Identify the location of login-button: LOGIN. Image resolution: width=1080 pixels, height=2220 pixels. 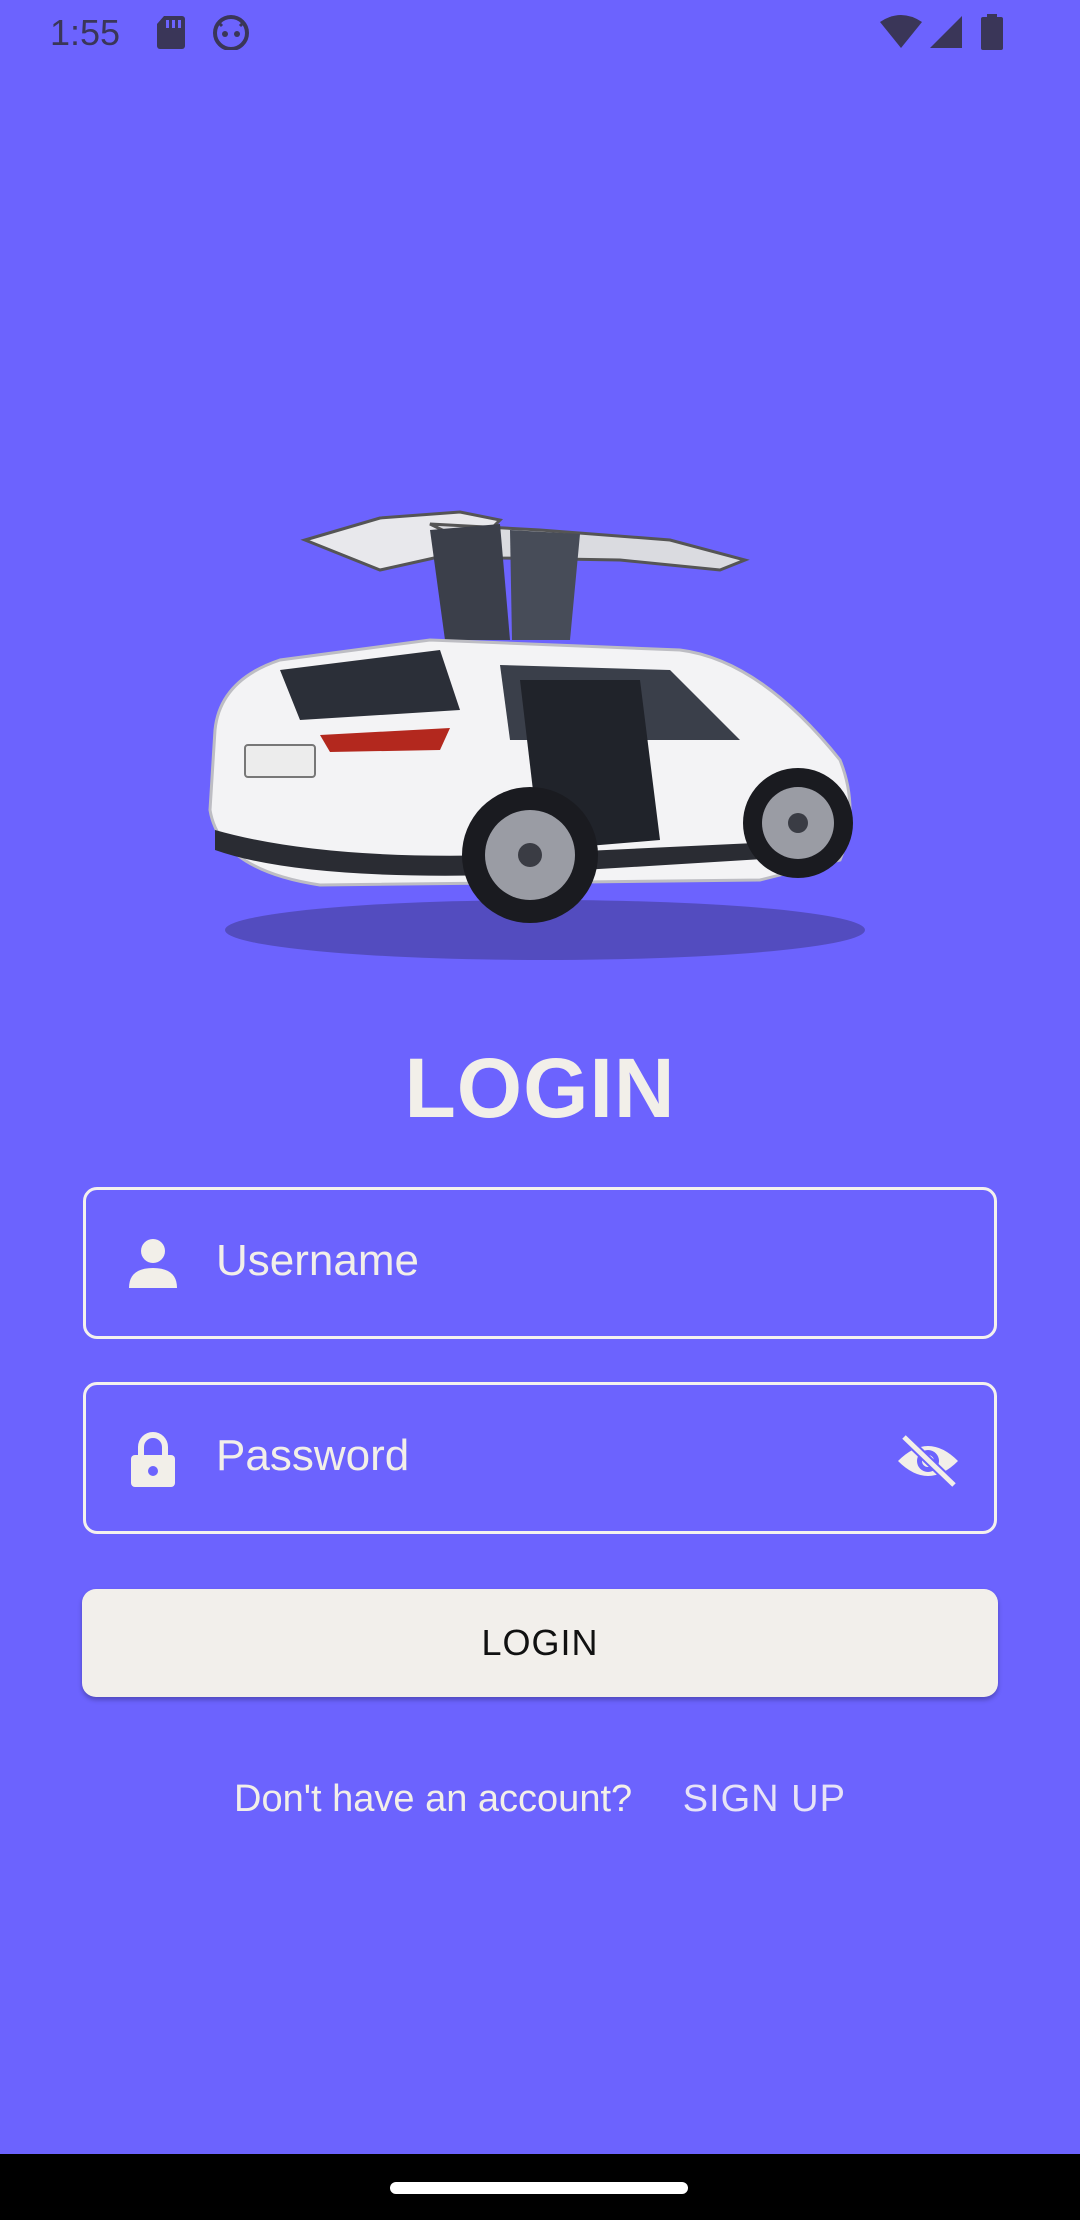
(540, 1643).